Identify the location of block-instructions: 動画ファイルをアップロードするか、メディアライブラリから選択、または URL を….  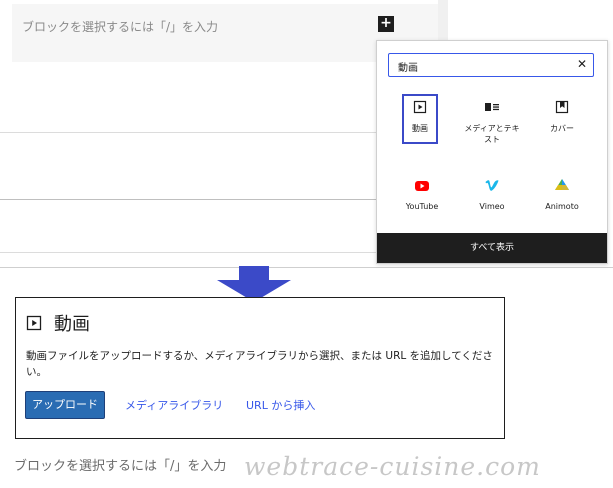
(259, 364).